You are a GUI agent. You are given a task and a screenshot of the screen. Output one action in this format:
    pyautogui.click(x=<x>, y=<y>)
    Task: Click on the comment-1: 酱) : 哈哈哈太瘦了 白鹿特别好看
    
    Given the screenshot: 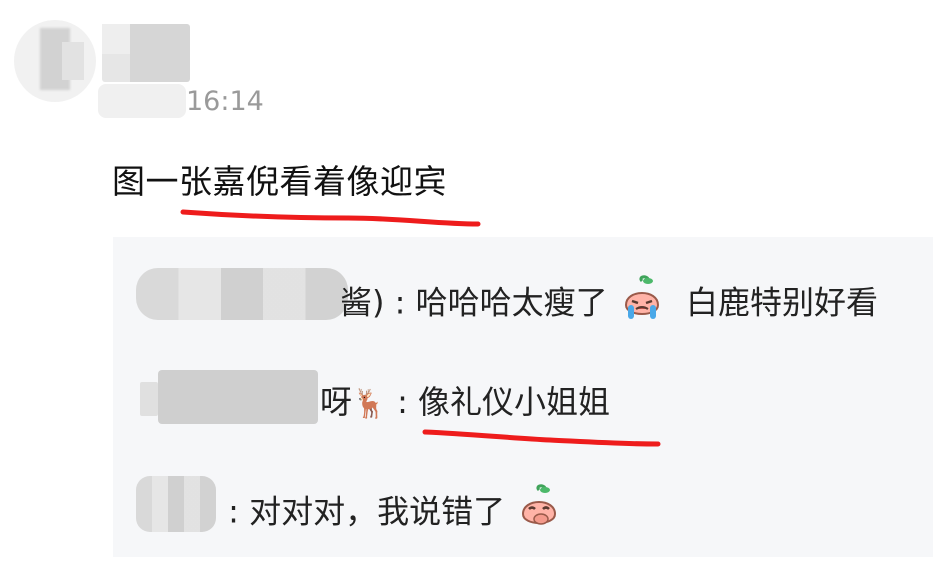 What is the action you would take?
    pyautogui.click(x=509, y=304)
    